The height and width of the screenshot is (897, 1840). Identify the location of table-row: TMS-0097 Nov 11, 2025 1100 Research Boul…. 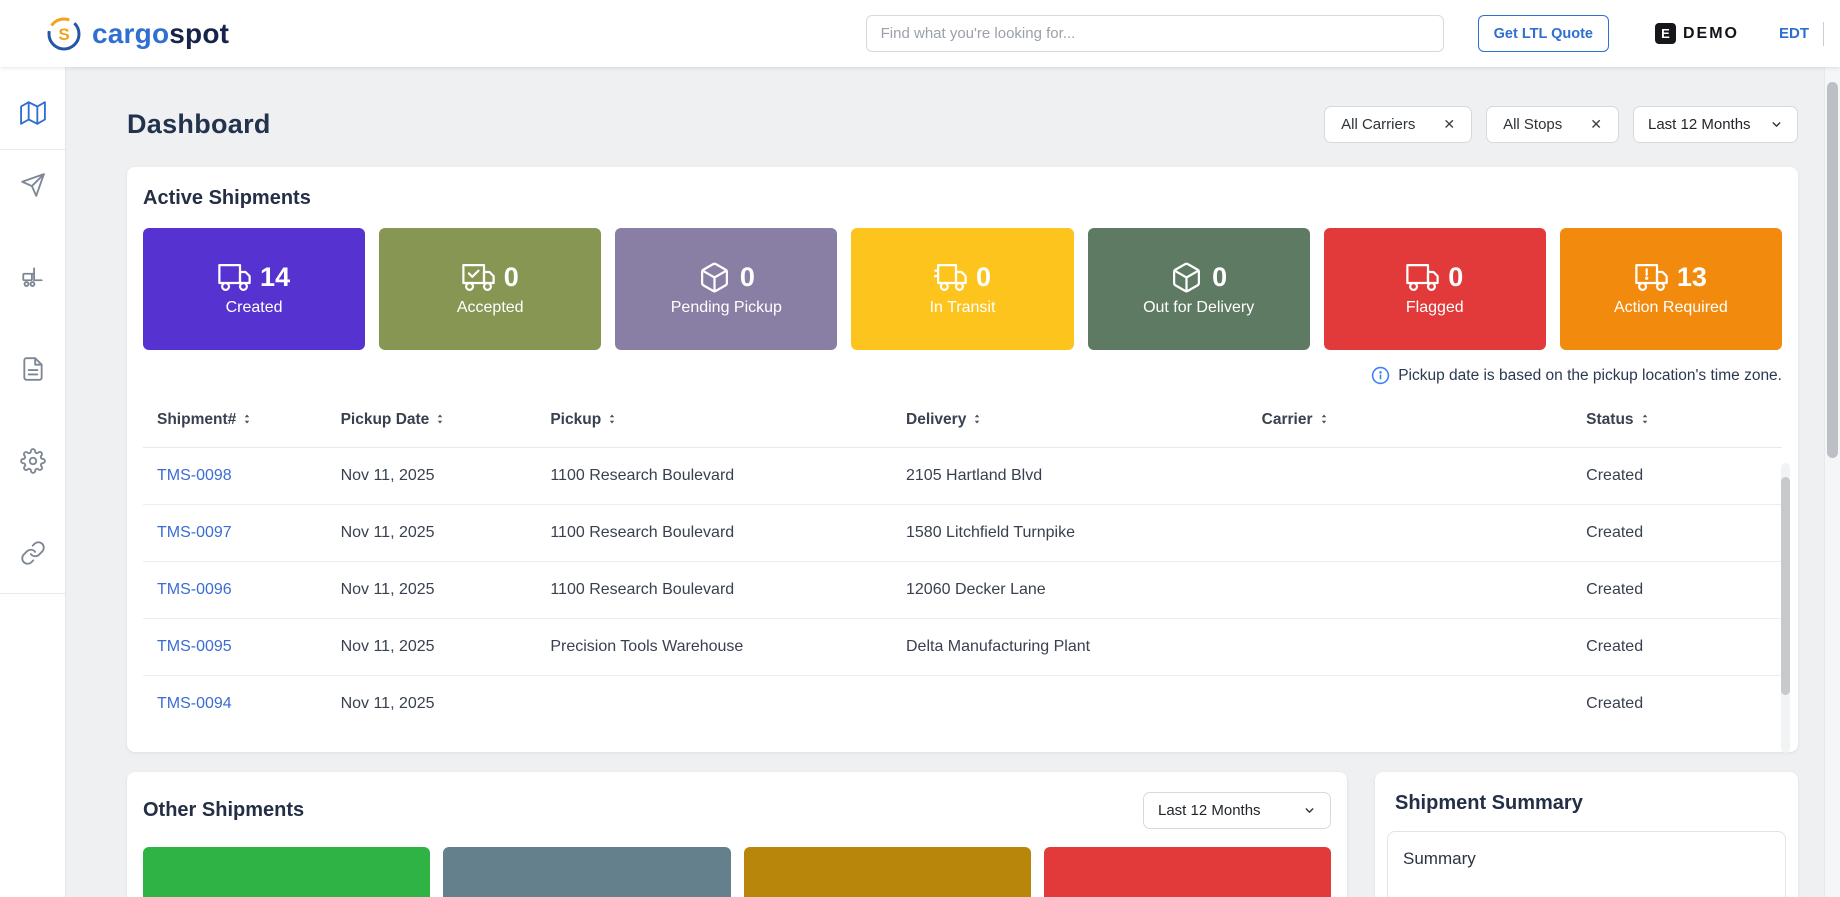
(962, 533).